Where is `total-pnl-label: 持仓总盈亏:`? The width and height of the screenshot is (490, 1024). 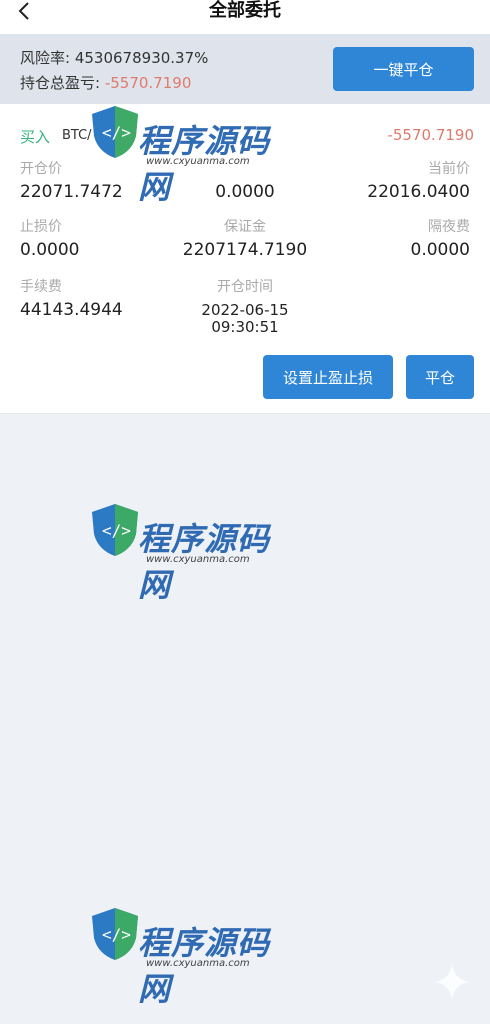
total-pnl-label: 持仓总盈亏: is located at coordinates (60, 83).